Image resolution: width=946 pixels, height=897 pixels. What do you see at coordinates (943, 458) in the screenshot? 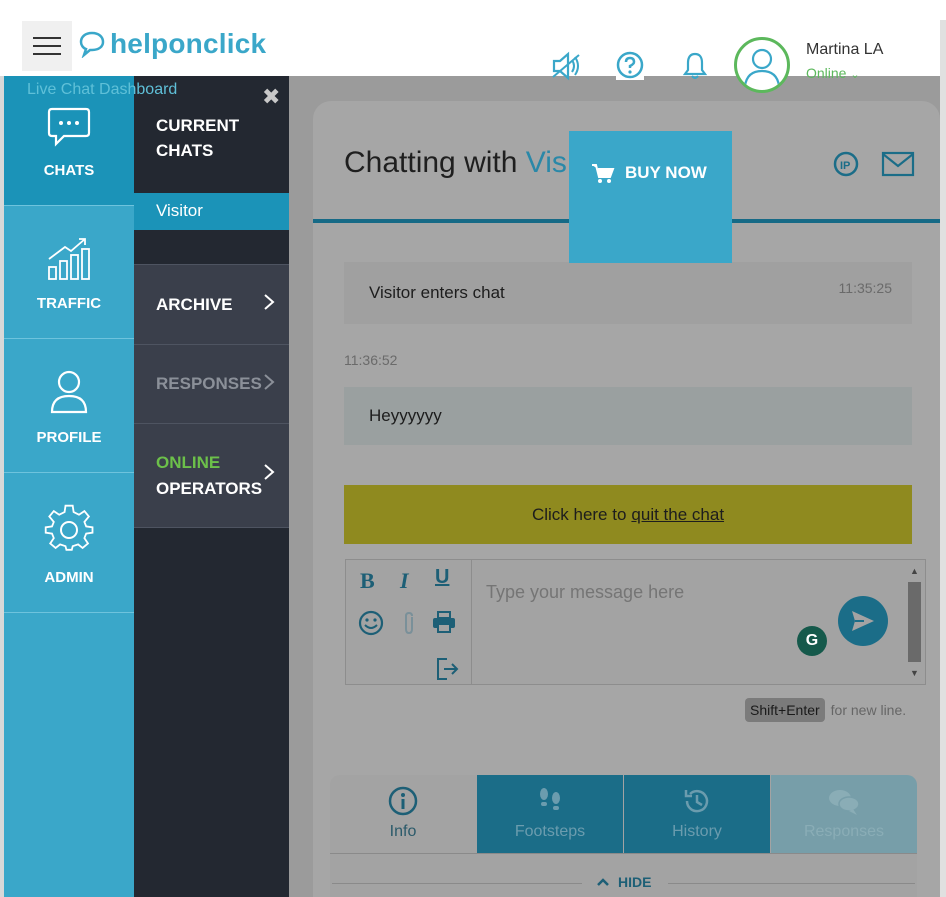
I see `page-scrollbar` at bounding box center [943, 458].